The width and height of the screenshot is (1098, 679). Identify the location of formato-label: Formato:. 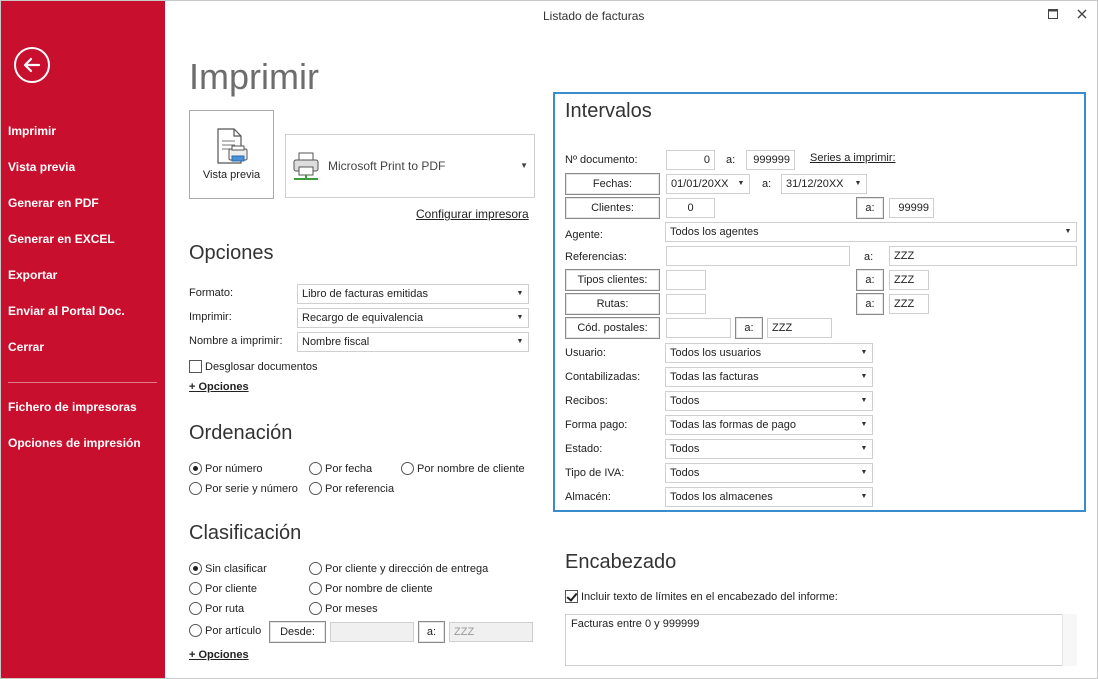
(211, 293).